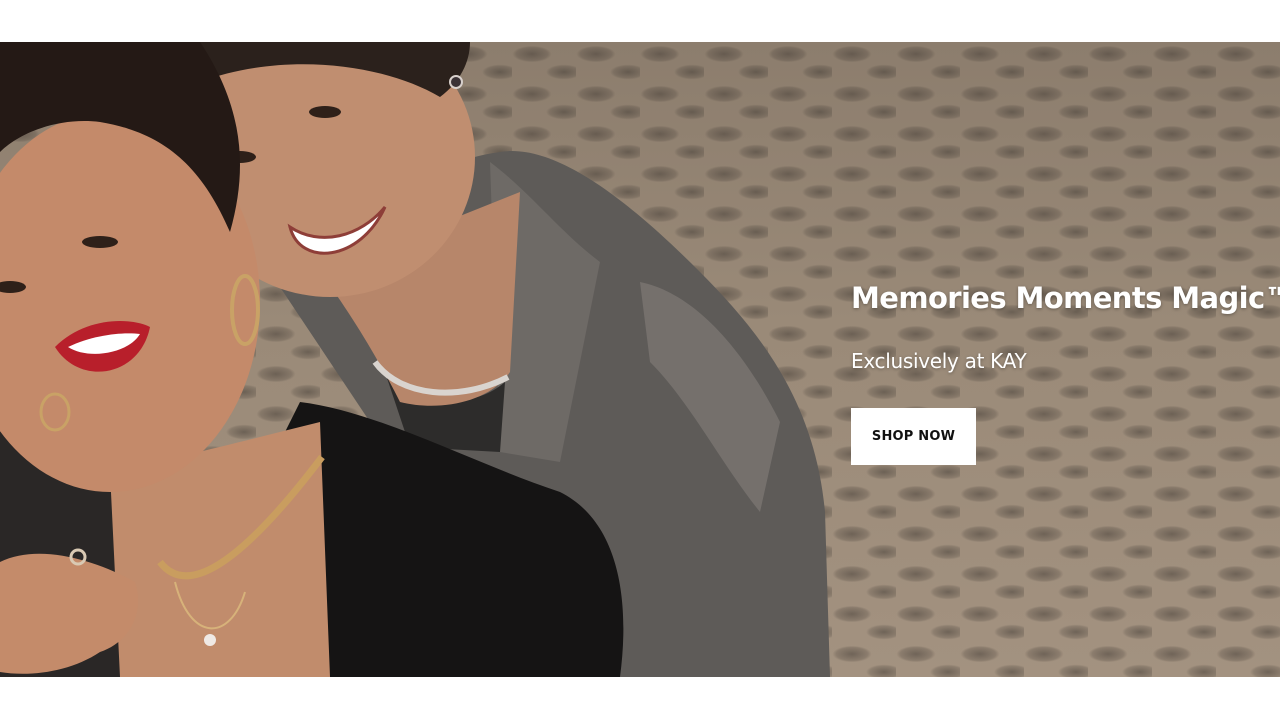 The image size is (1280, 720). I want to click on man-earring, so click(456, 82).